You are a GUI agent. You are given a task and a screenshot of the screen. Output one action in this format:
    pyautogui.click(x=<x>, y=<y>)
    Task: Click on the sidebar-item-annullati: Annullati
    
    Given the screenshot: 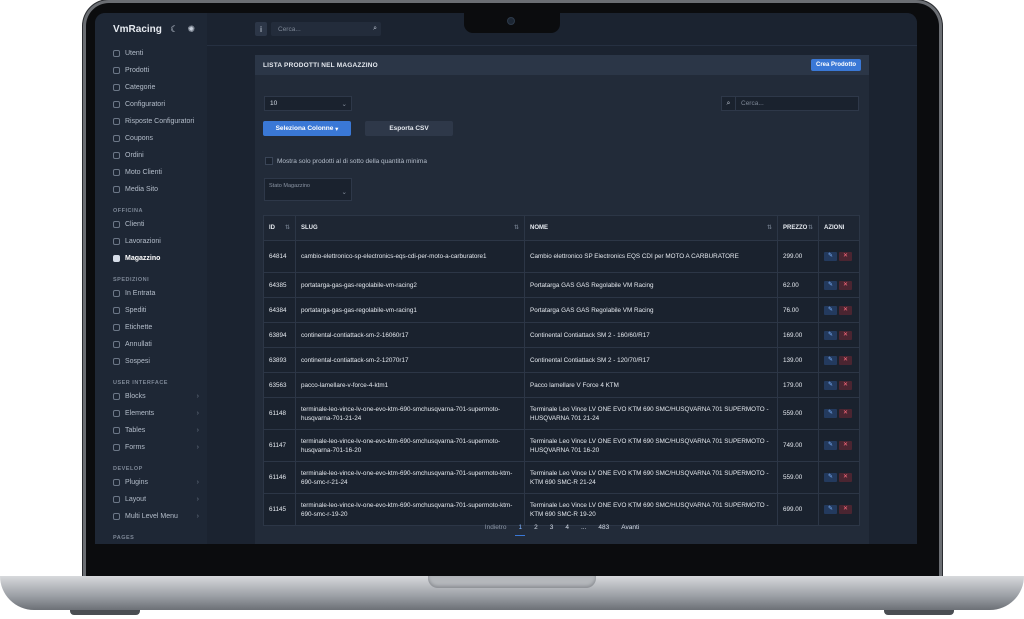 What is the action you would take?
    pyautogui.click(x=151, y=344)
    